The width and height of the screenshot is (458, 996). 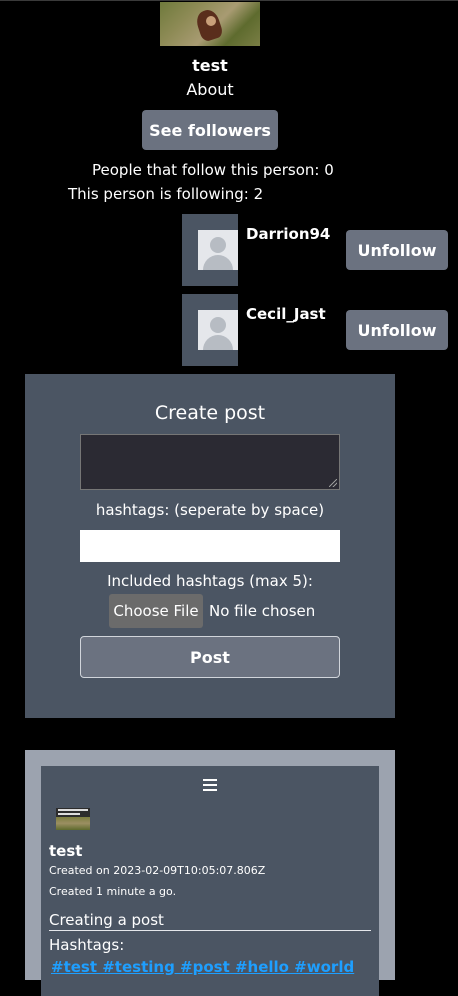 I want to click on following-count-text: This person is following: 2, so click(x=166, y=194).